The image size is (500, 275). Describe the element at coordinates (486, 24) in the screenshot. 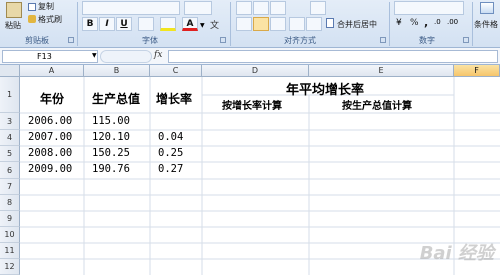

I see `conditional-format-button: 条件格` at that location.